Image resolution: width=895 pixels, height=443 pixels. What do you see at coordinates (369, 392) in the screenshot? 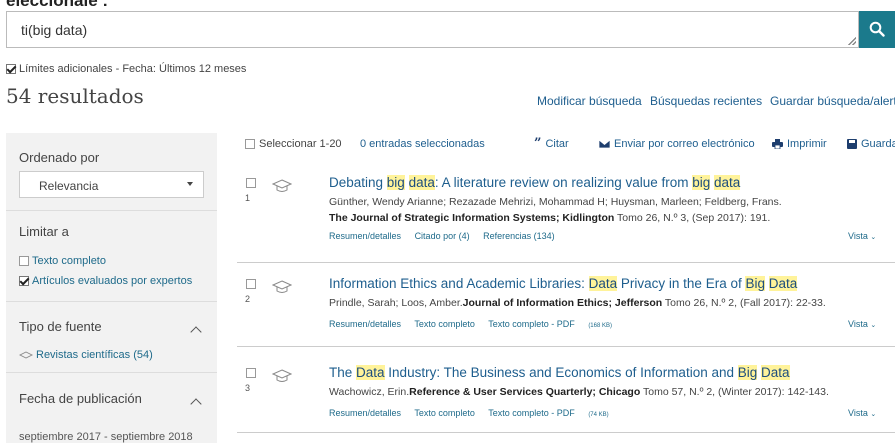
I see `author-names: Wachowicz, Erin.` at bounding box center [369, 392].